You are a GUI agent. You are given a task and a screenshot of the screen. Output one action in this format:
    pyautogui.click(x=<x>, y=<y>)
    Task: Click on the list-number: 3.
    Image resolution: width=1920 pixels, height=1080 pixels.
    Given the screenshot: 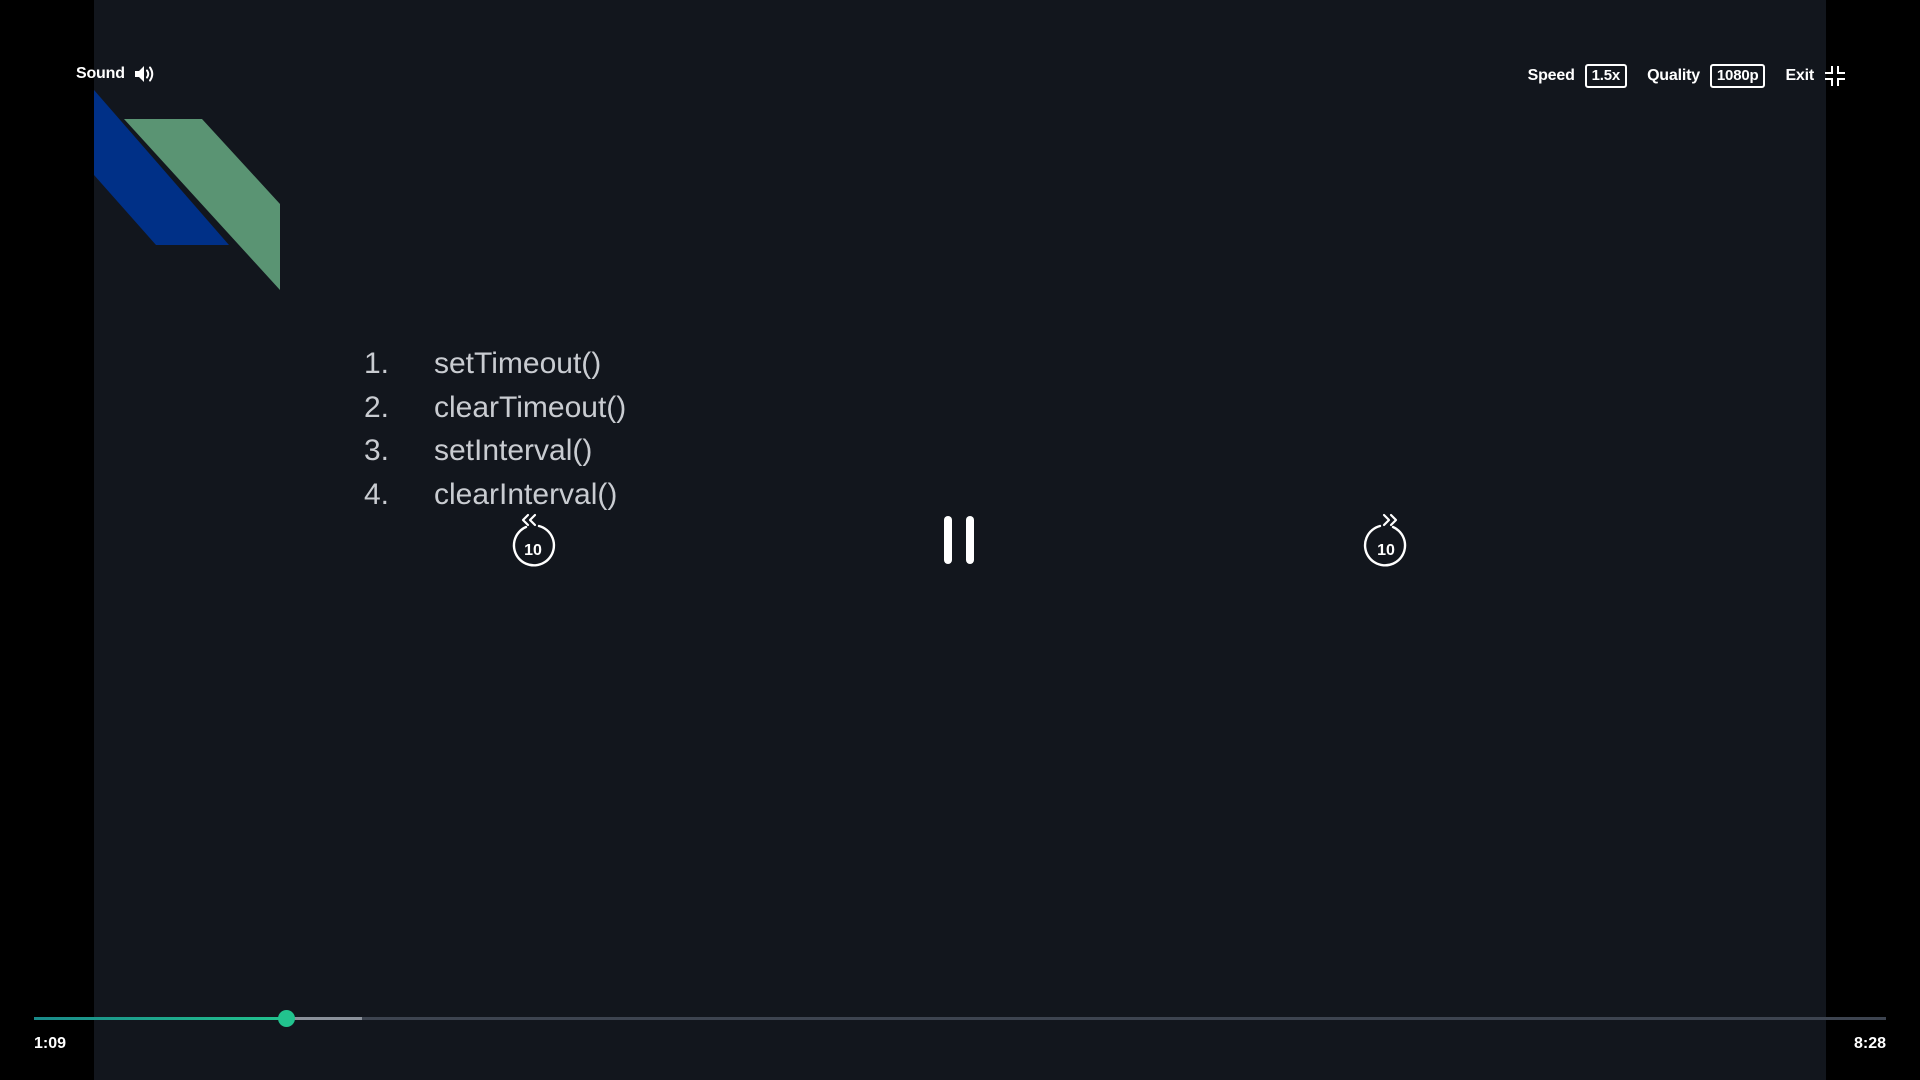 What is the action you would take?
    pyautogui.click(x=377, y=450)
    